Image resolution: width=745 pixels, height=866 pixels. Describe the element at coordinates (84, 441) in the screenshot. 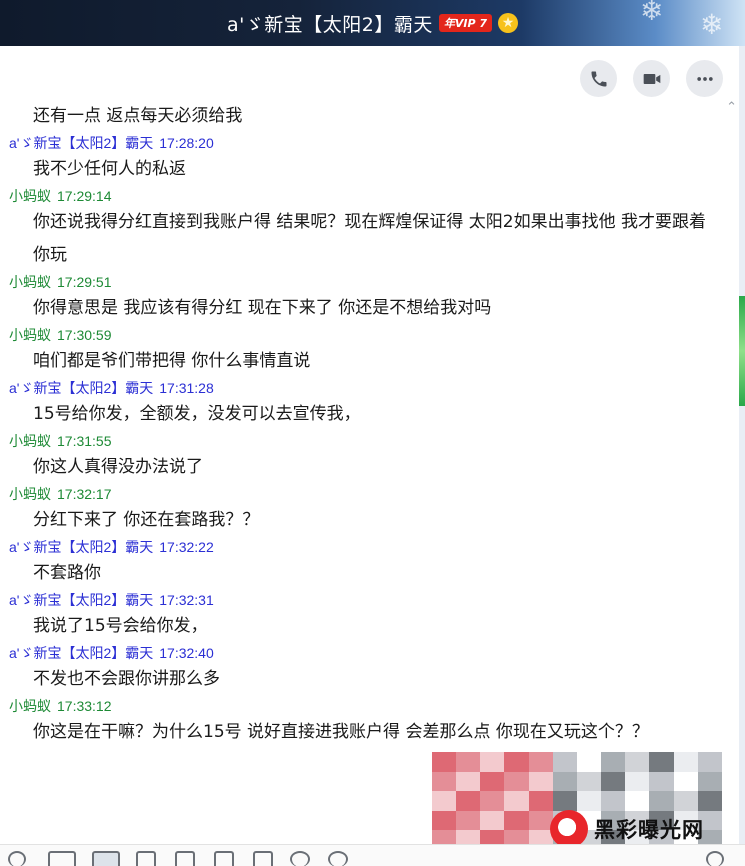

I see `message-time: 17:31:55` at that location.